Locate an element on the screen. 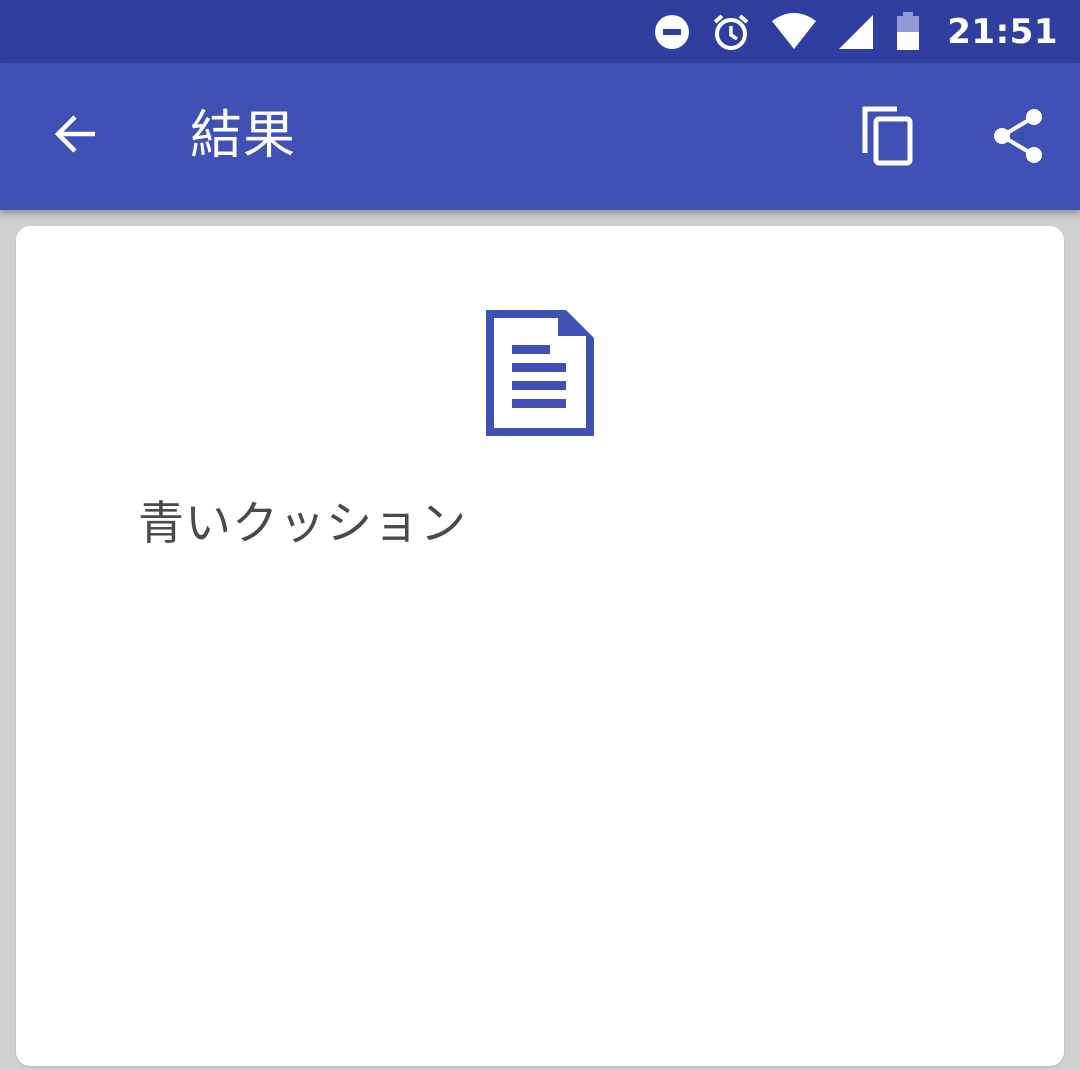  document-icon is located at coordinates (540, 373).